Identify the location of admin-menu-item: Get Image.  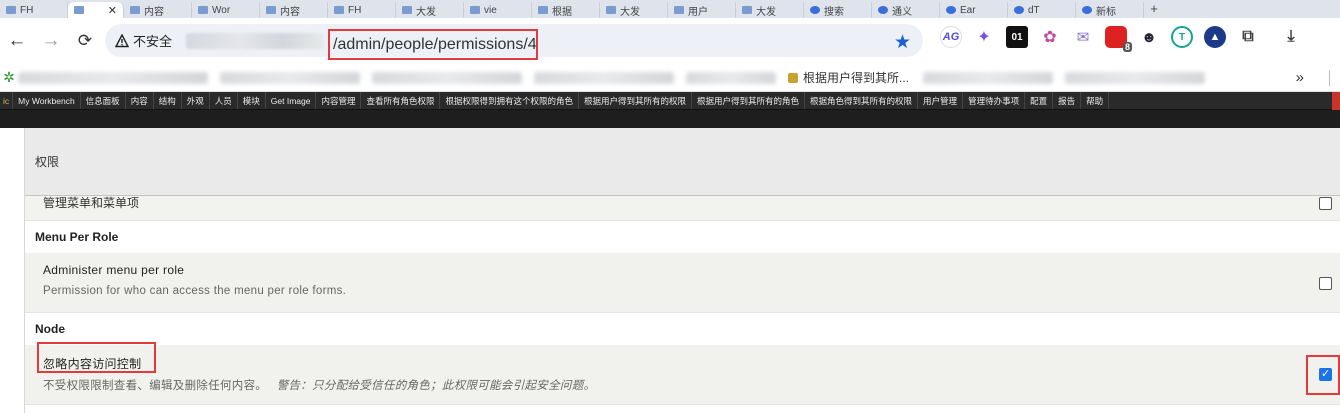
(291, 100).